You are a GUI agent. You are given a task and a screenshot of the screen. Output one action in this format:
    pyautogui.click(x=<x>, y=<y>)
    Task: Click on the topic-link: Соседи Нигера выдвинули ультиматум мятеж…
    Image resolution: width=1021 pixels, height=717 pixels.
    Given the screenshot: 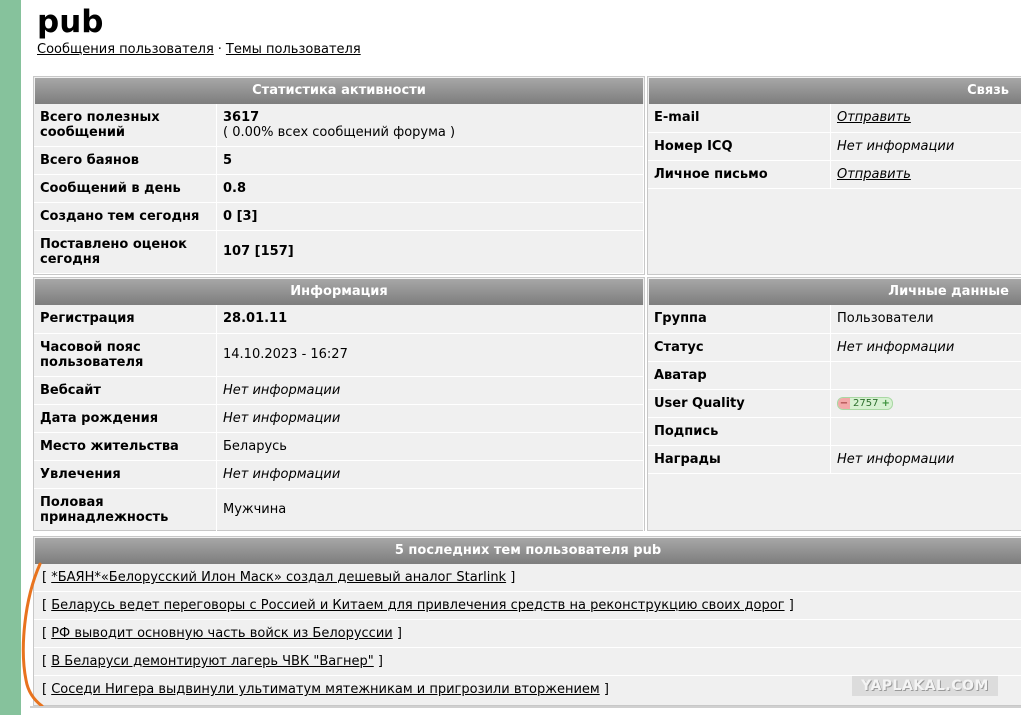 What is the action you would take?
    pyautogui.click(x=325, y=689)
    